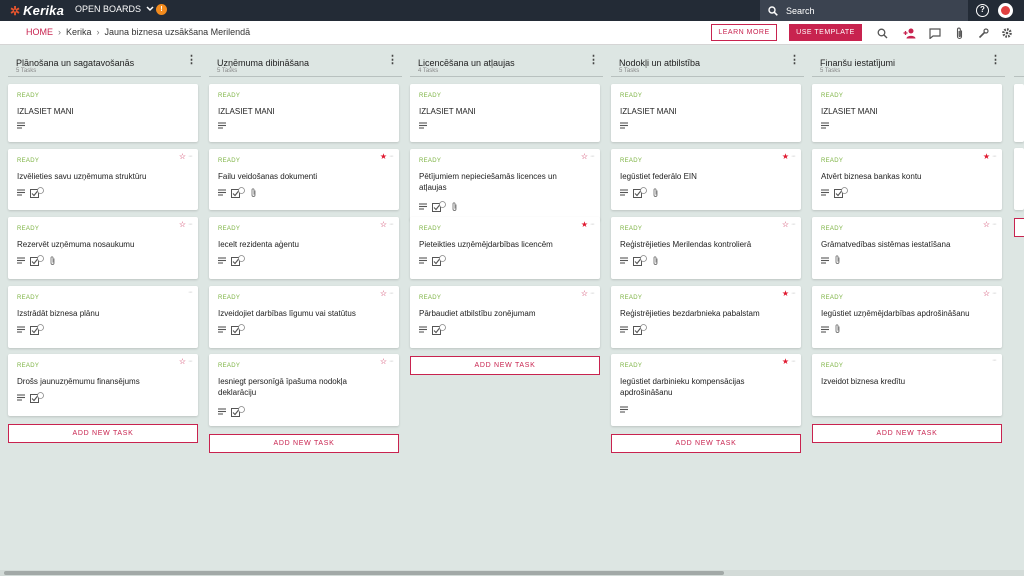  What do you see at coordinates (79, 32) in the screenshot?
I see `breadcrumb-org: Kerika` at bounding box center [79, 32].